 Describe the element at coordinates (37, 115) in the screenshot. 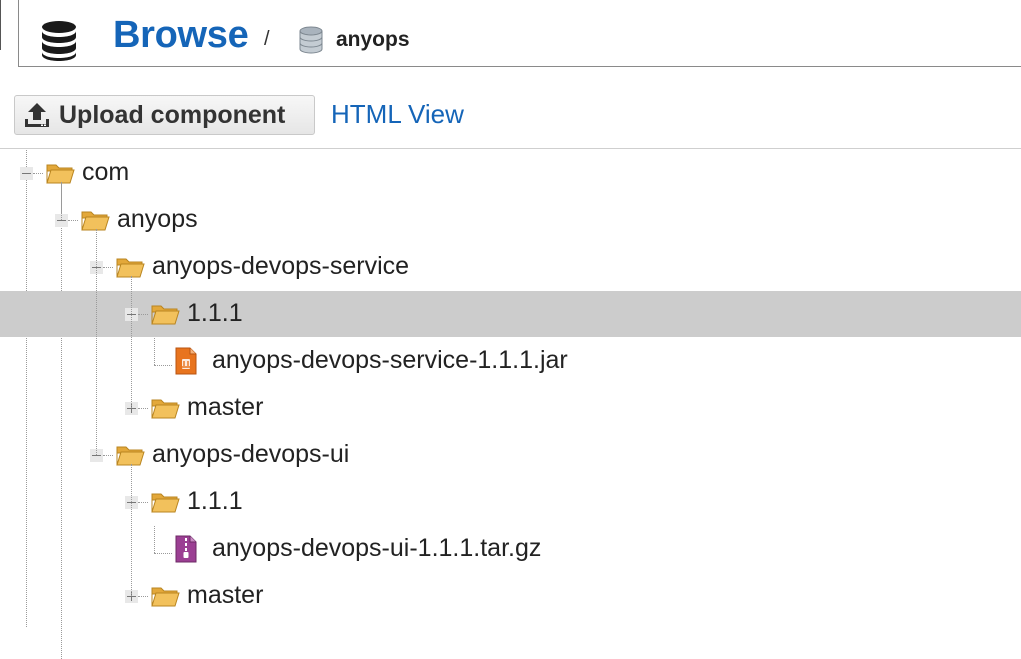

I see `upload-icon` at that location.